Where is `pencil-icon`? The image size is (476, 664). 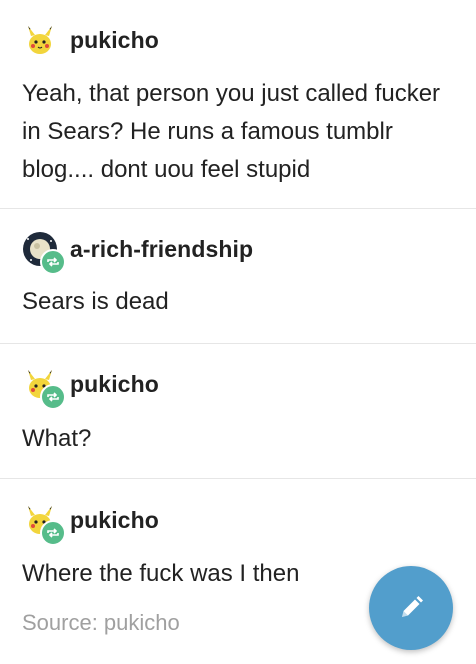 pencil-icon is located at coordinates (412, 606).